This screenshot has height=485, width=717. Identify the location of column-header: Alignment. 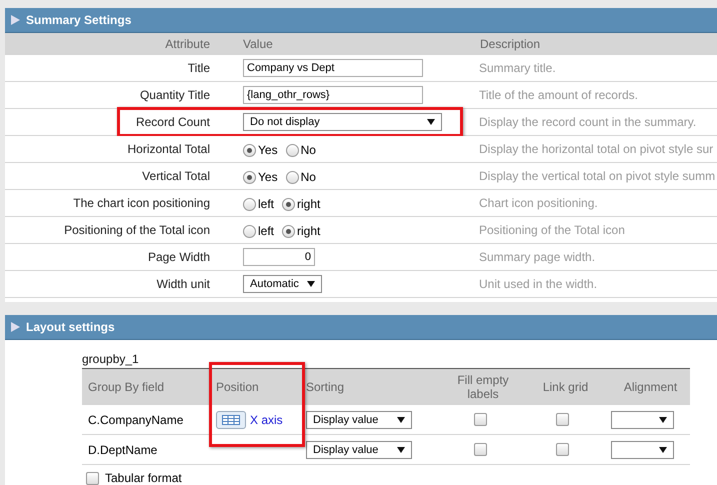
(650, 387).